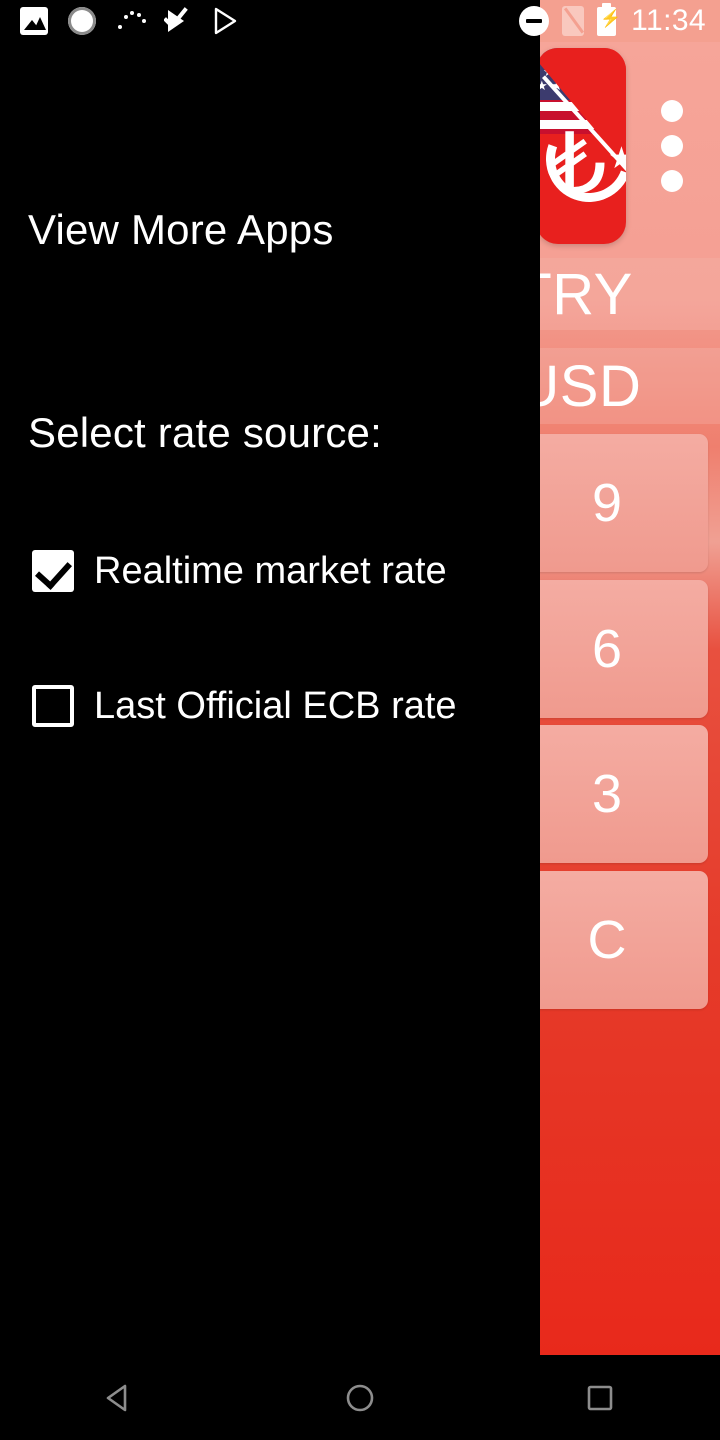  Describe the element at coordinates (53, 706) in the screenshot. I see `checkbox-last-official-ecb-rate` at that location.